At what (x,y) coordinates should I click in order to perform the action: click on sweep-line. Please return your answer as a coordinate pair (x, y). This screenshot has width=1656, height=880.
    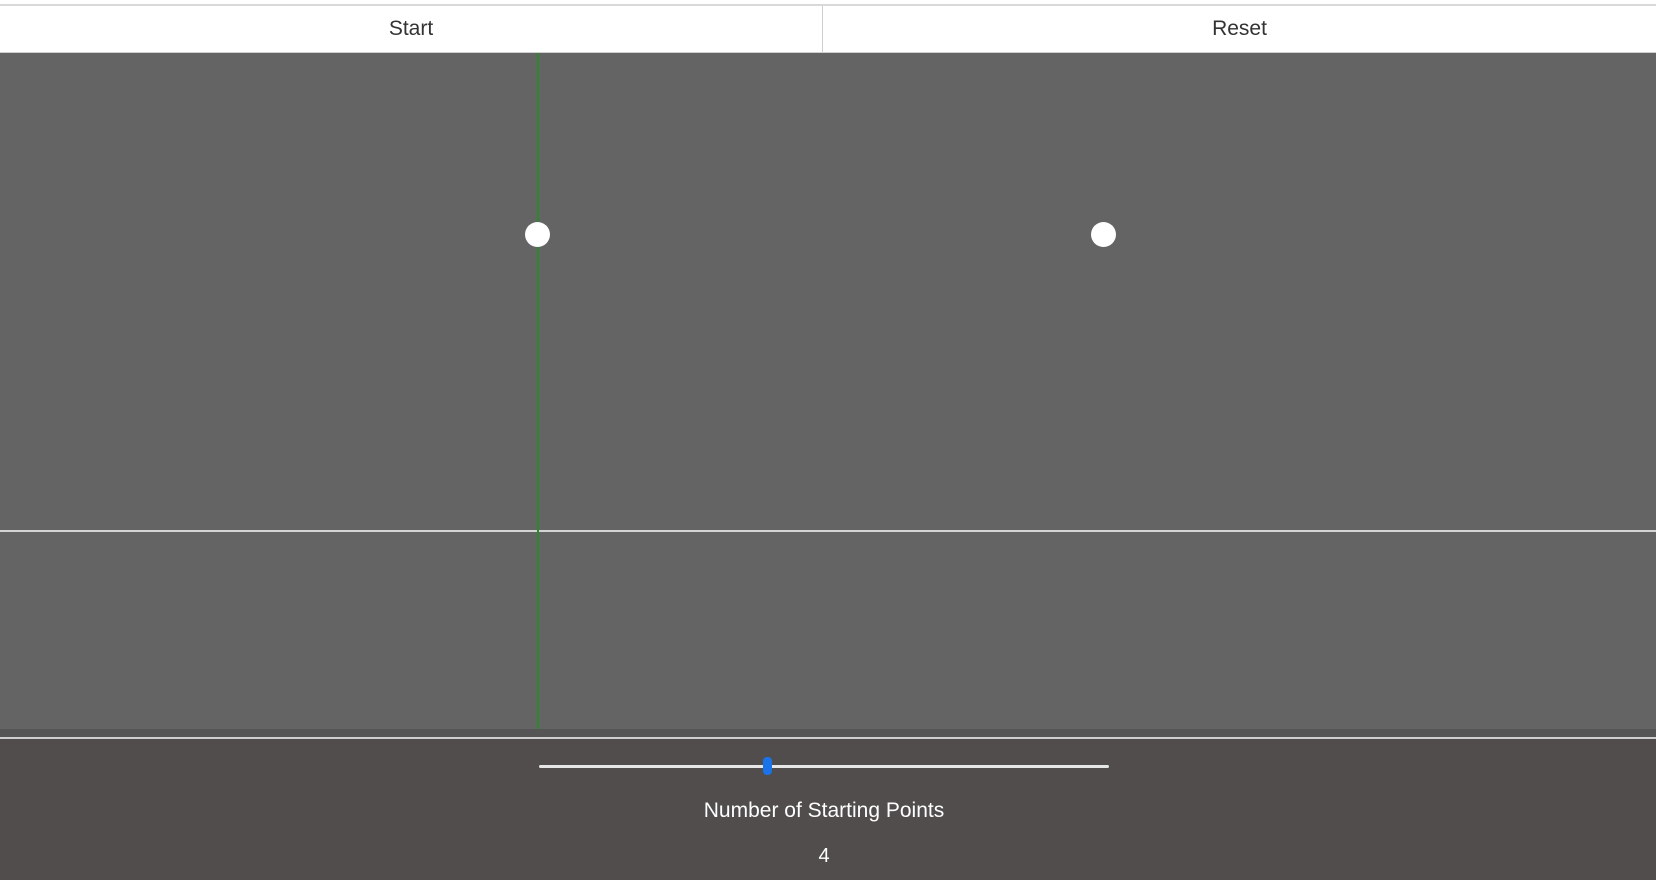
    Looking at the image, I should click on (538, 391).